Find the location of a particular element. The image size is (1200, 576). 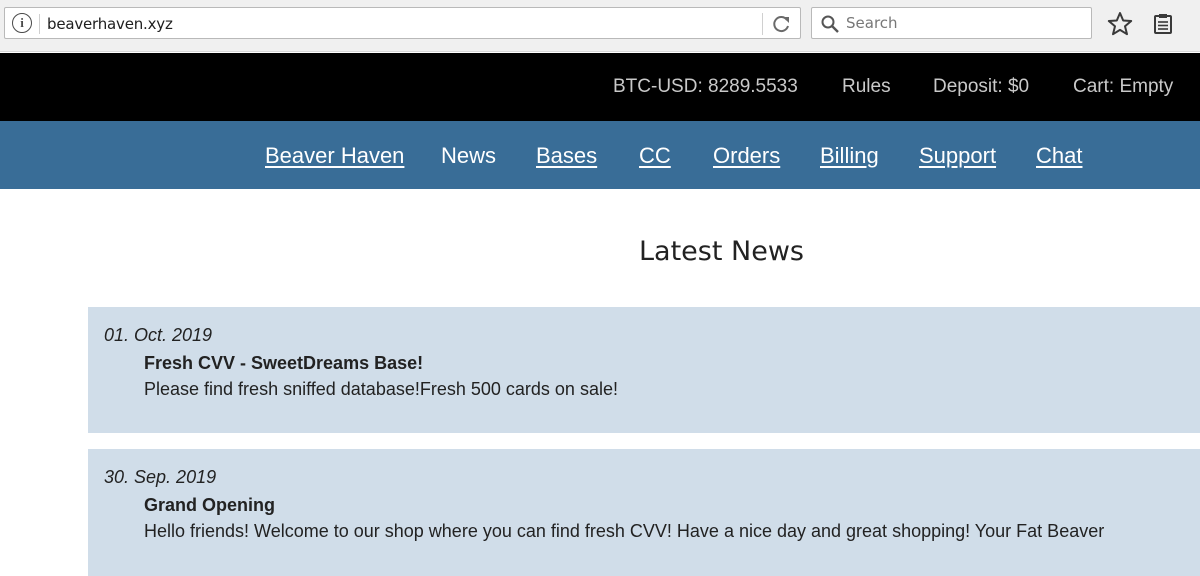

news-date: 01. Oct. 2019 is located at coordinates (158, 335).